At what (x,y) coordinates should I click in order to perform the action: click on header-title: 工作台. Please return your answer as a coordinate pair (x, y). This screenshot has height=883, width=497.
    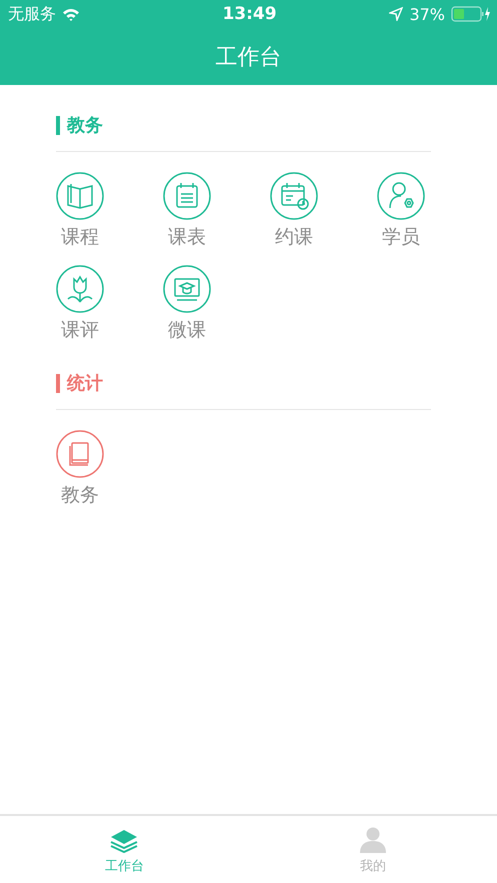
    Looking at the image, I should click on (249, 58).